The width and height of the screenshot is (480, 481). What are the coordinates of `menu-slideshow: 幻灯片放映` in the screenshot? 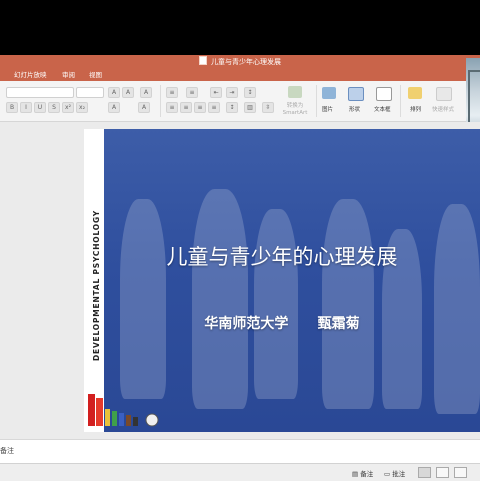 It's located at (30, 75).